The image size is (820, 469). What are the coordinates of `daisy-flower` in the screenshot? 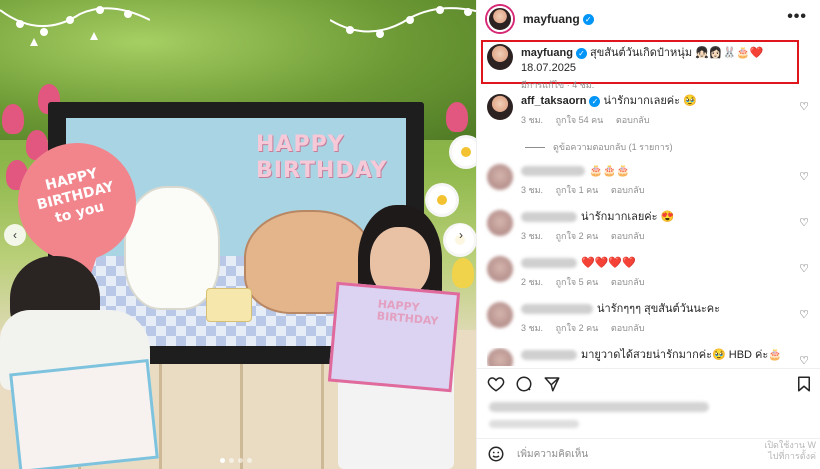 It's located at (464, 152).